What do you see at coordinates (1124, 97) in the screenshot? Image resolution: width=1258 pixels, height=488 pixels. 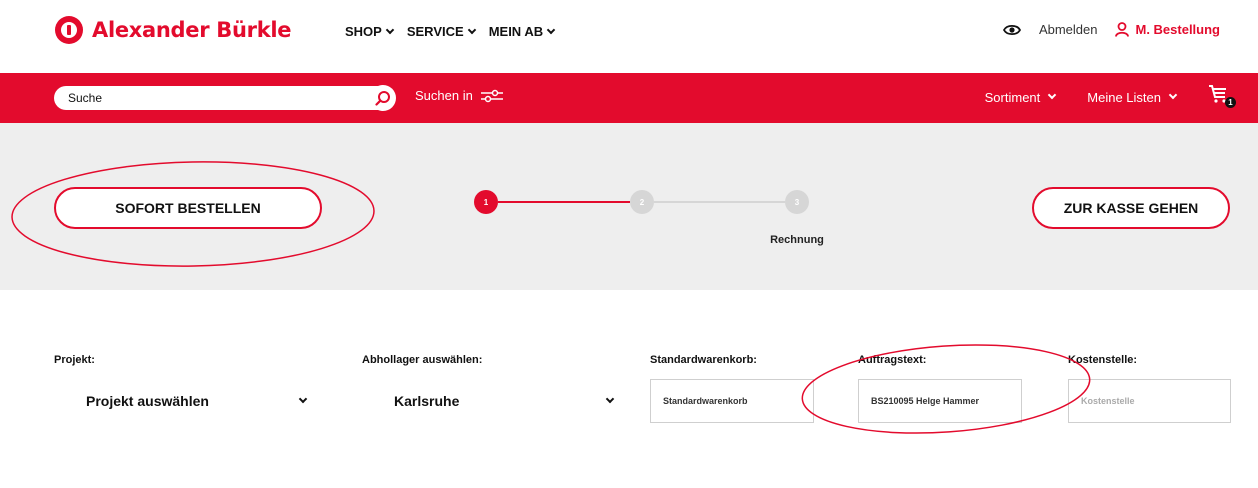 I see `my-lists-label: Meine Listen` at bounding box center [1124, 97].